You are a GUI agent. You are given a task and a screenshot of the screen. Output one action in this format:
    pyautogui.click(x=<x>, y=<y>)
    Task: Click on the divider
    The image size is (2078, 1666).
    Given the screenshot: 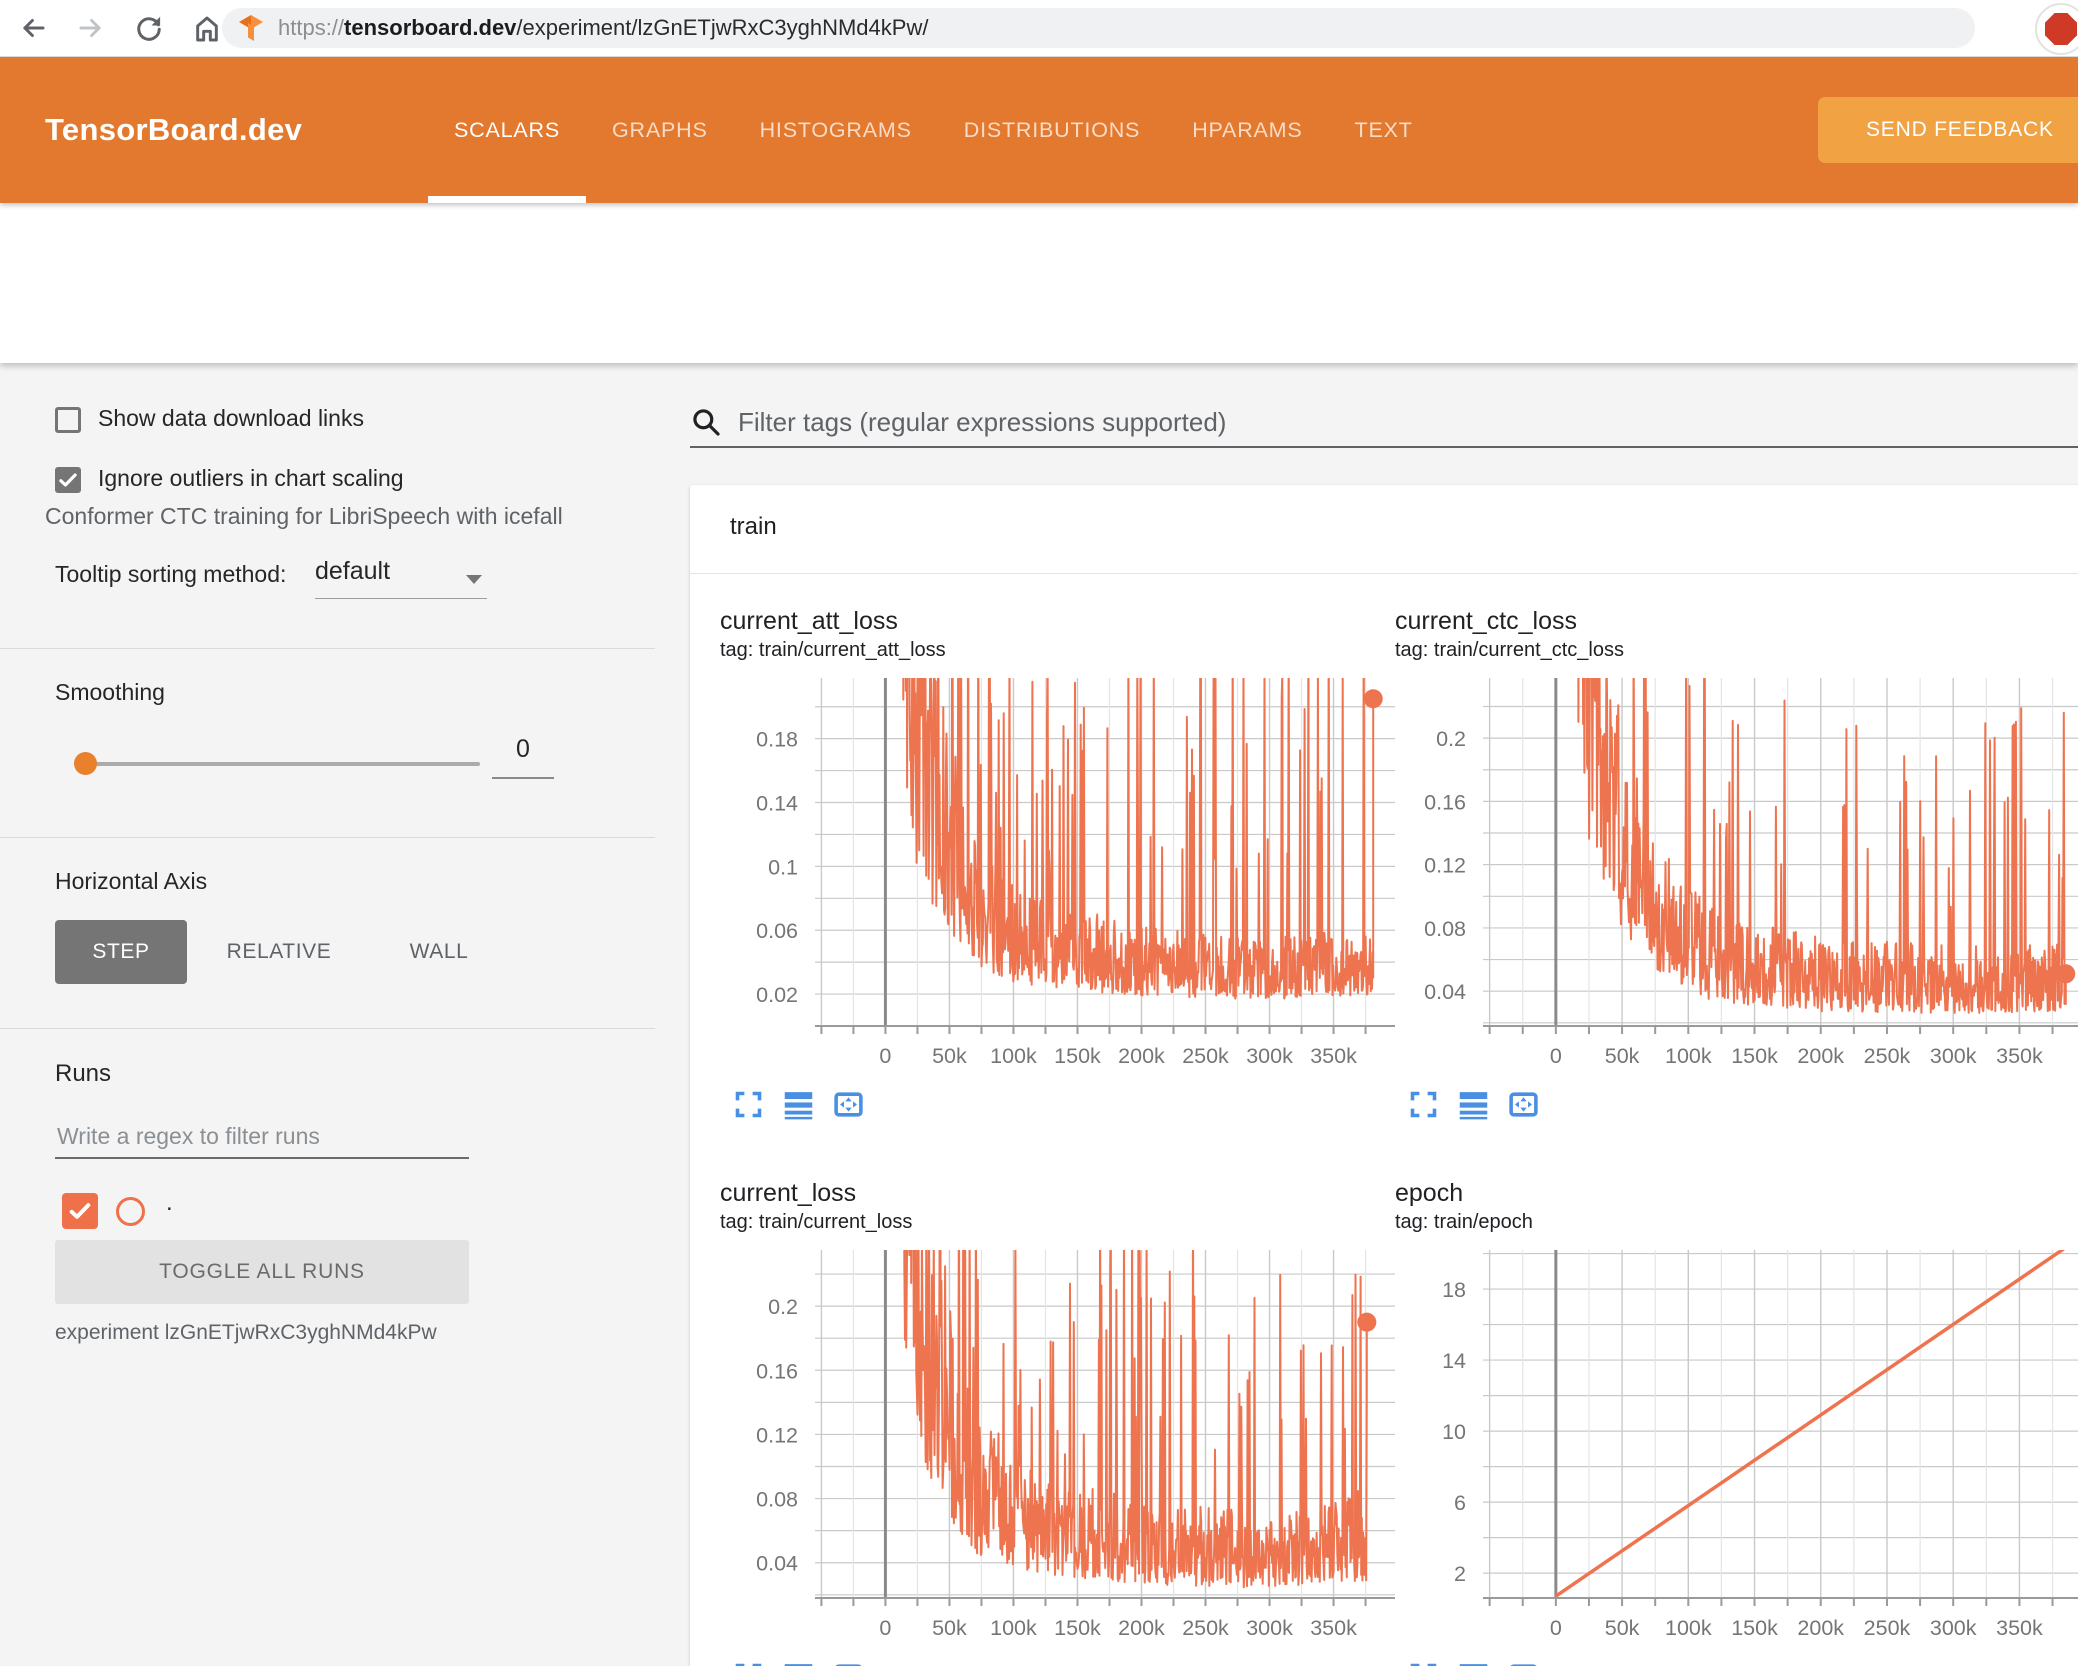 What is the action you would take?
    pyautogui.click(x=327, y=648)
    